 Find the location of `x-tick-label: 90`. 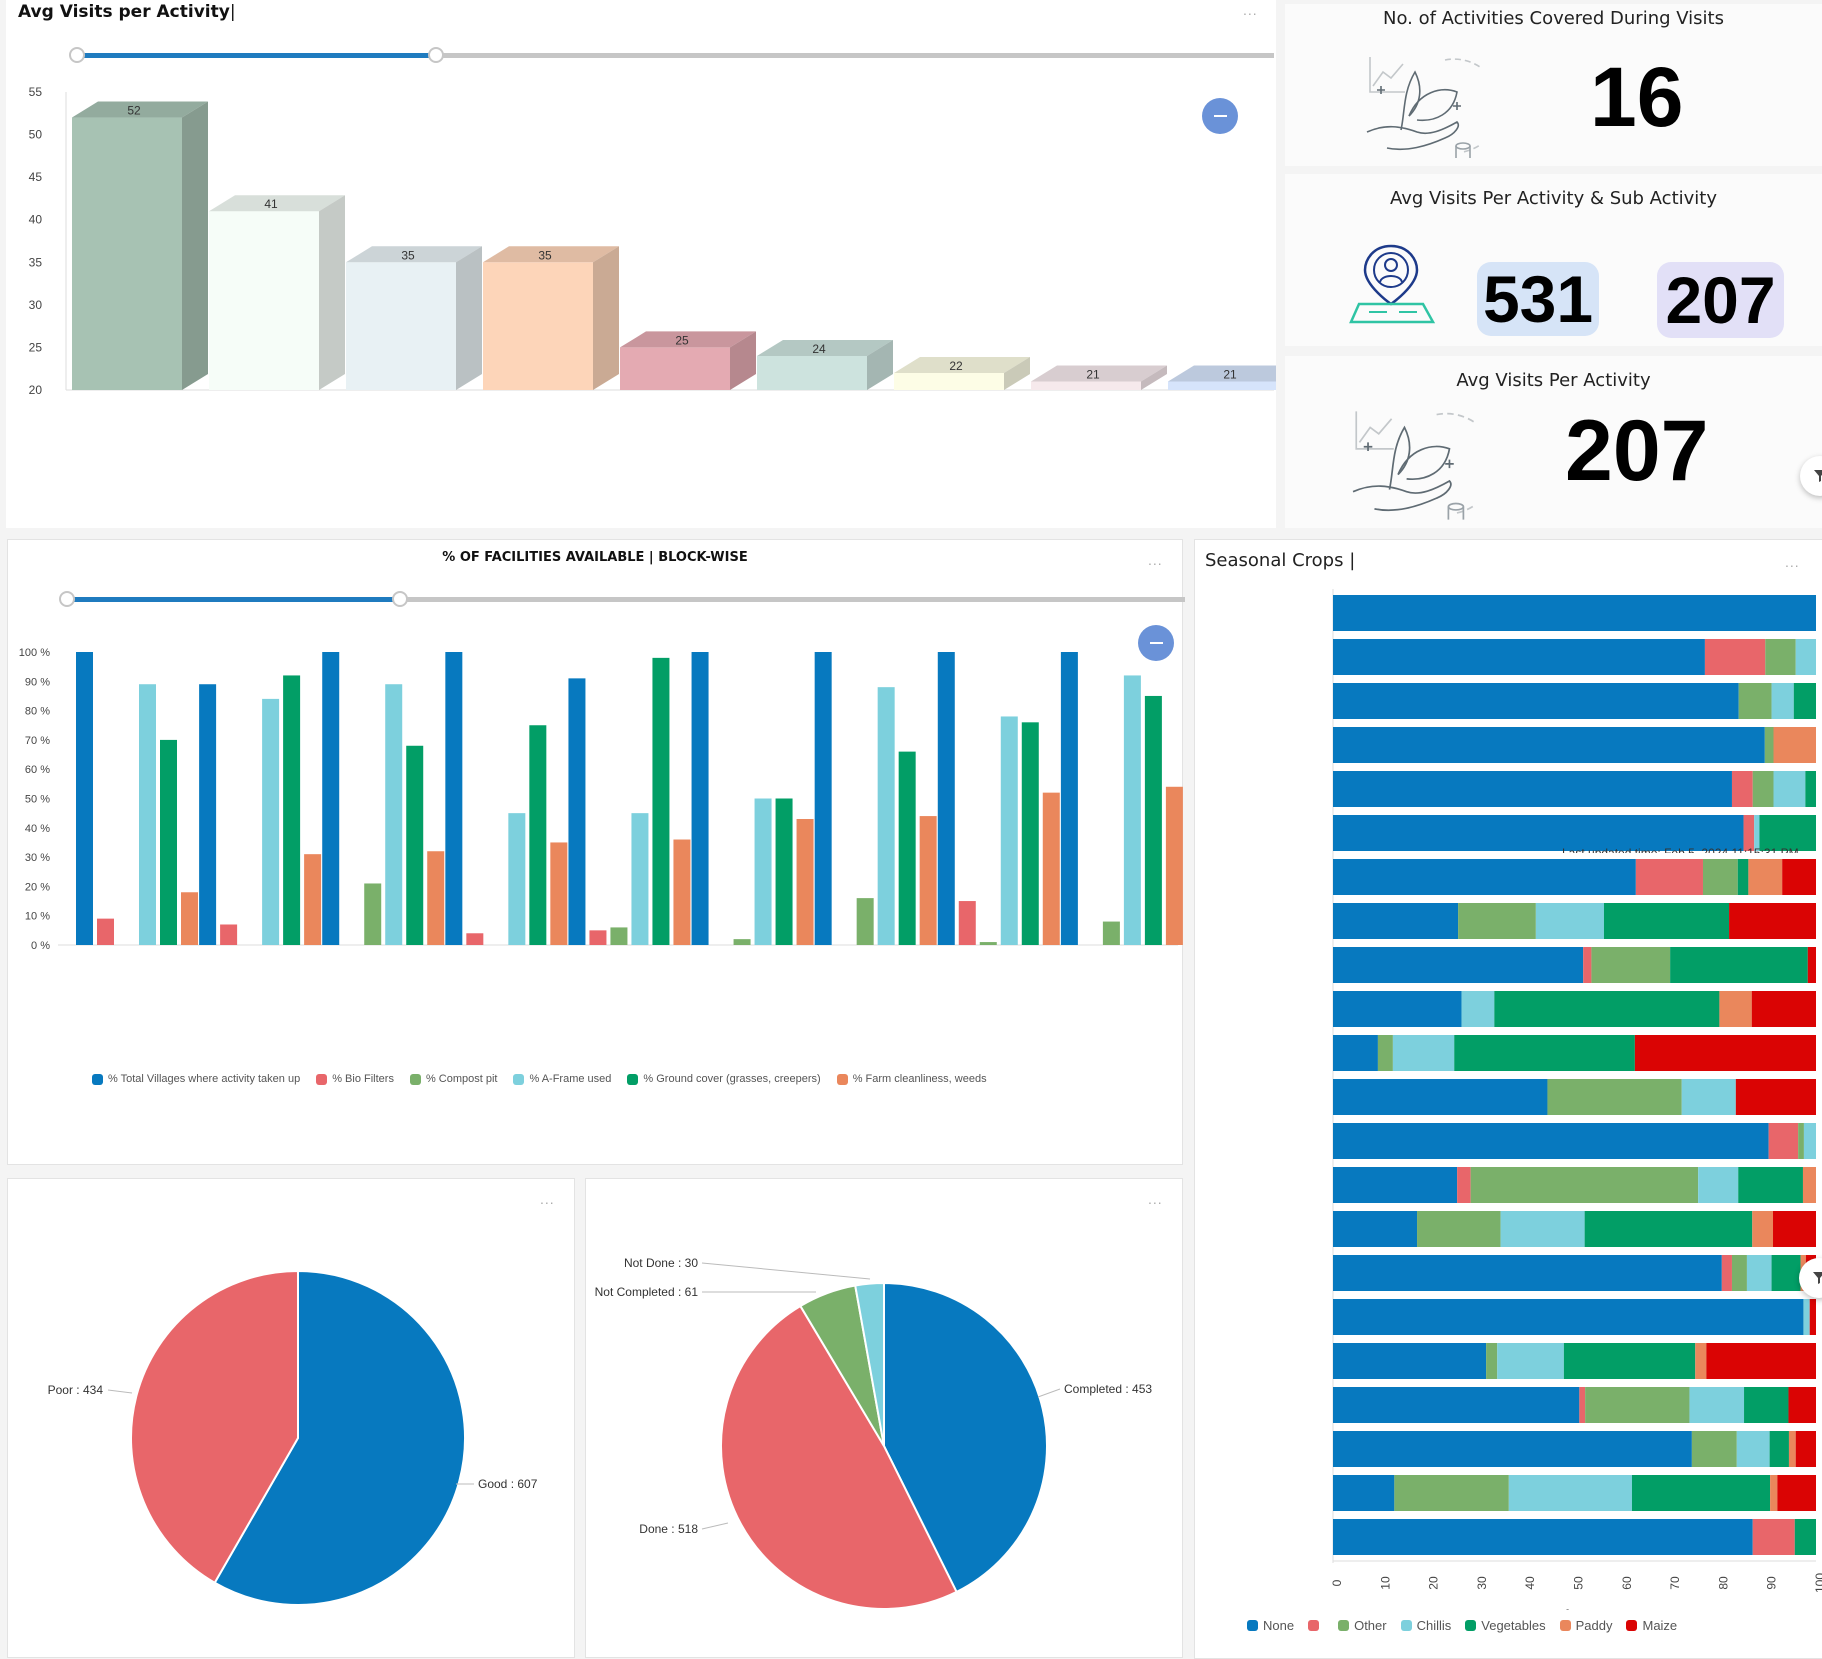

x-tick-label: 90 is located at coordinates (1772, 1583).